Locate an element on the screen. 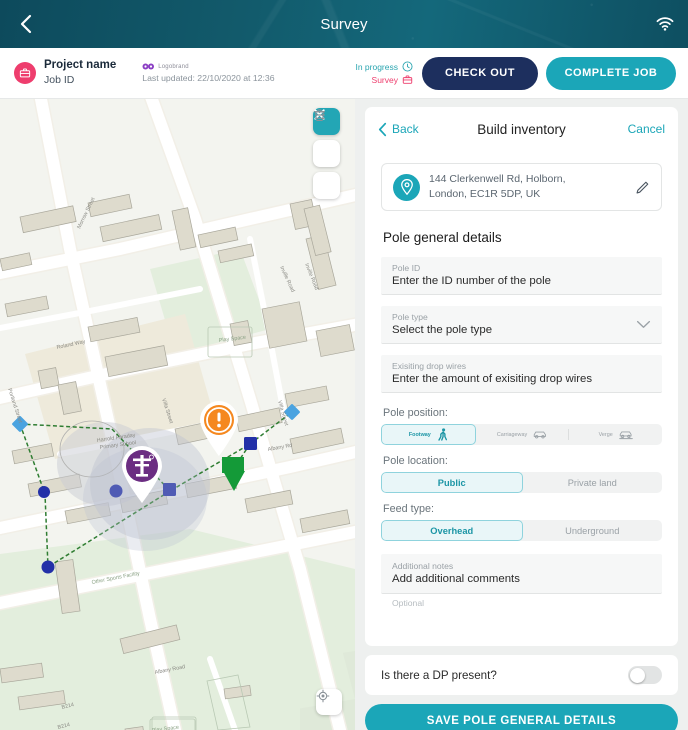 The width and height of the screenshot is (688, 730). segmented-pole-location: Public Private land is located at coordinates (521, 482).